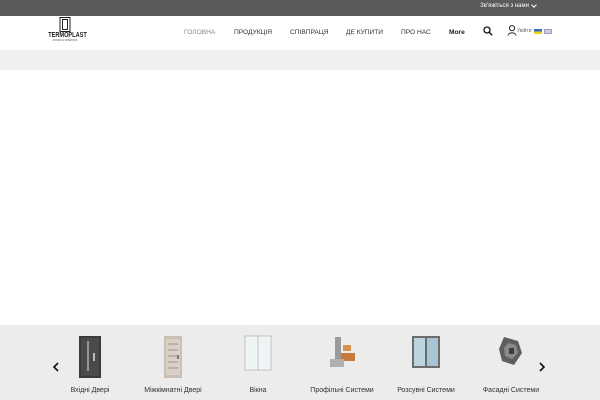  What do you see at coordinates (426, 390) in the screenshot?
I see `product-label: Розсувні Системи` at bounding box center [426, 390].